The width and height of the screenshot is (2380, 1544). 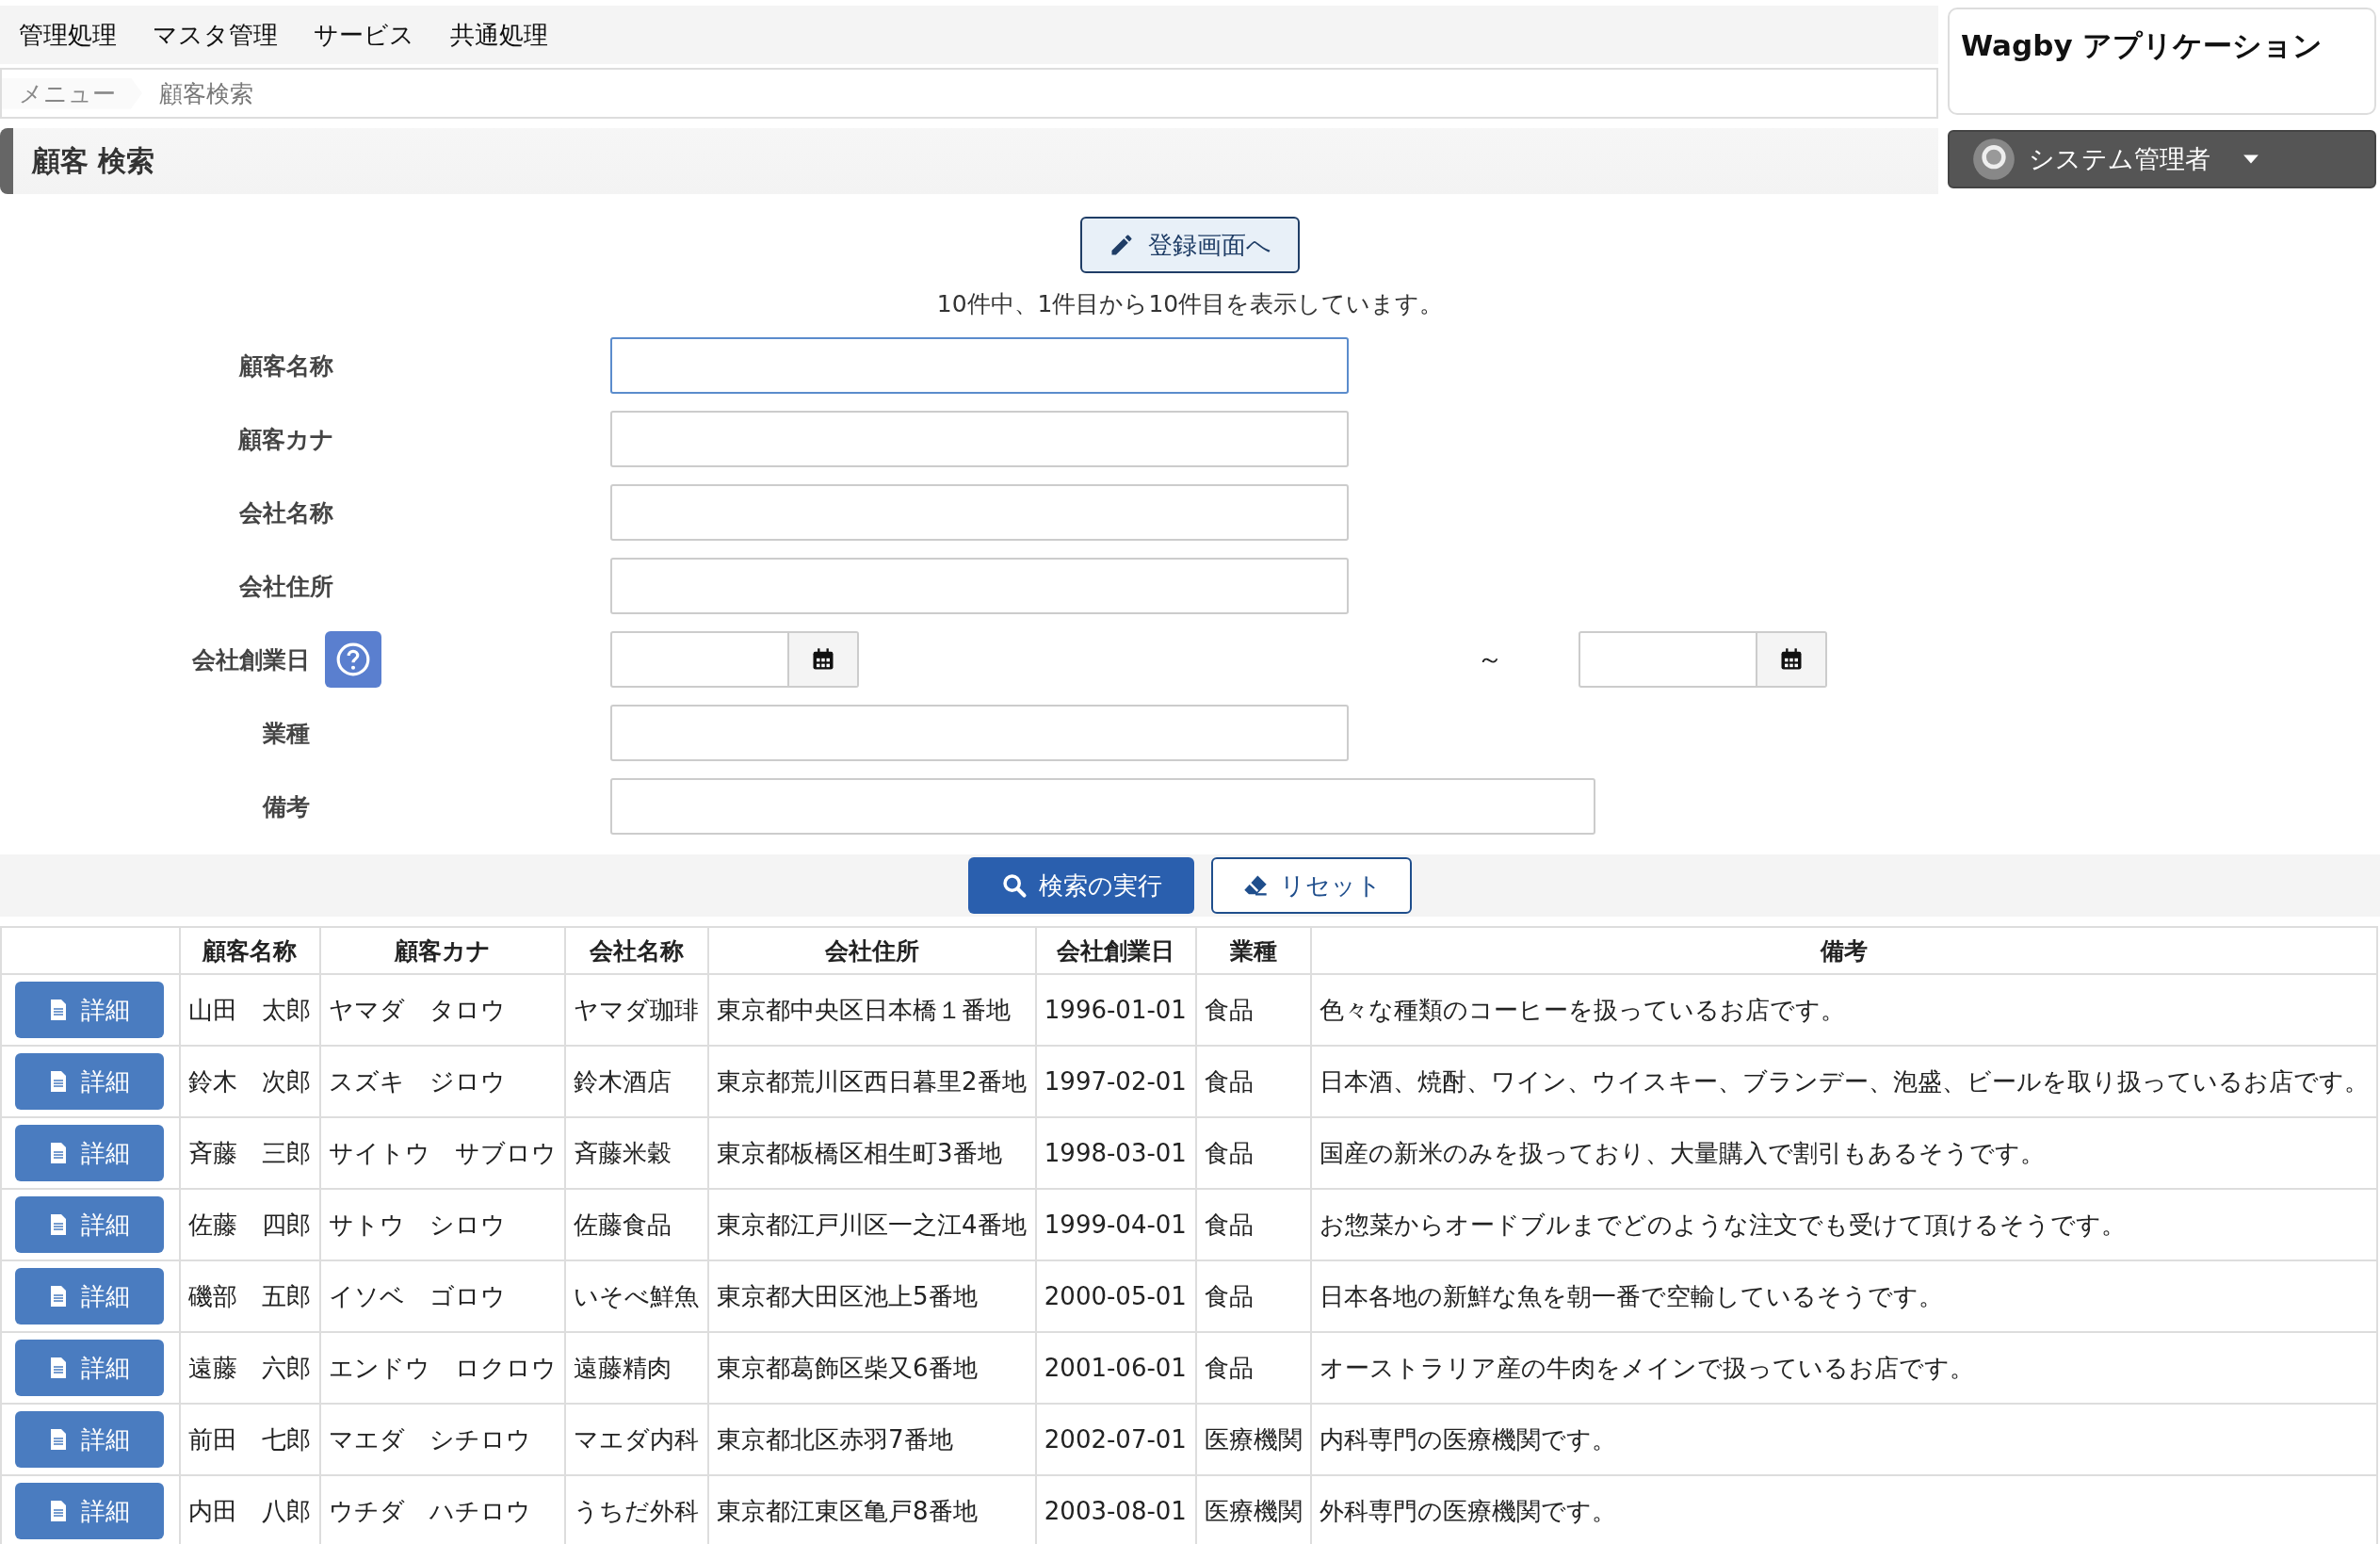 What do you see at coordinates (364, 35) in the screenshot?
I see `menu-item: サービス` at bounding box center [364, 35].